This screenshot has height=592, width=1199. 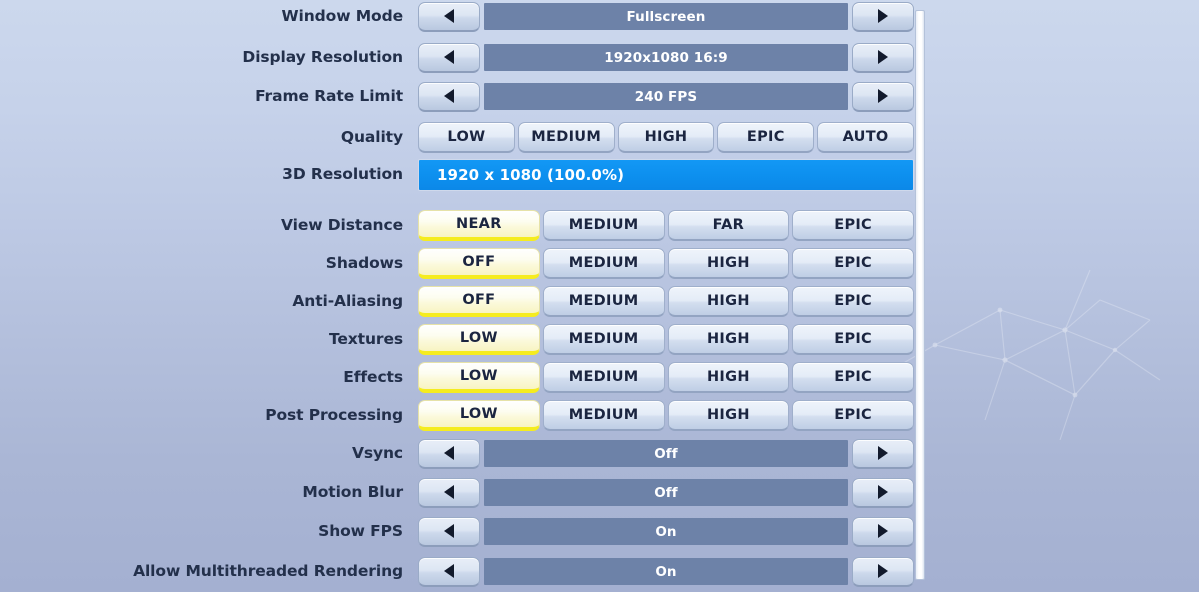 I want to click on setting-label-frame-rate-limit: Frame Rate Limit, so click(x=329, y=95).